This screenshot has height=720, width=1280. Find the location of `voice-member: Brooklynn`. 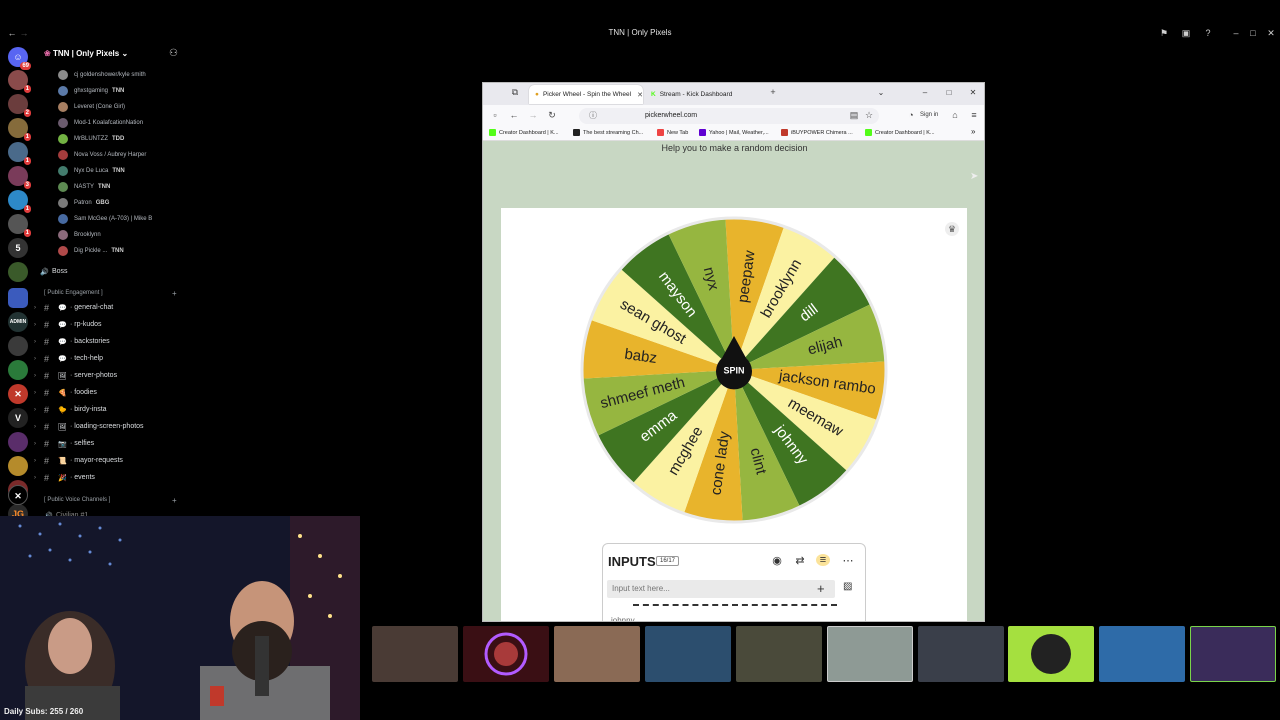

voice-member: Brooklynn is located at coordinates (79, 235).